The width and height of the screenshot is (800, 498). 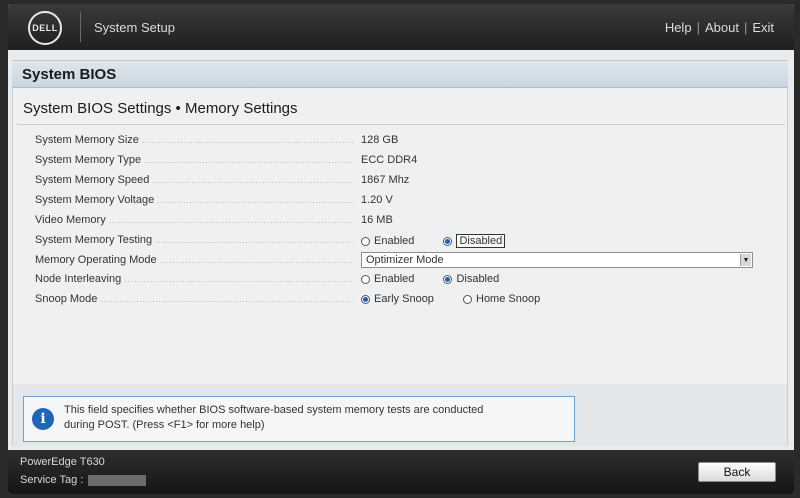 I want to click on section-bar: System BIOS, so click(x=400, y=74).